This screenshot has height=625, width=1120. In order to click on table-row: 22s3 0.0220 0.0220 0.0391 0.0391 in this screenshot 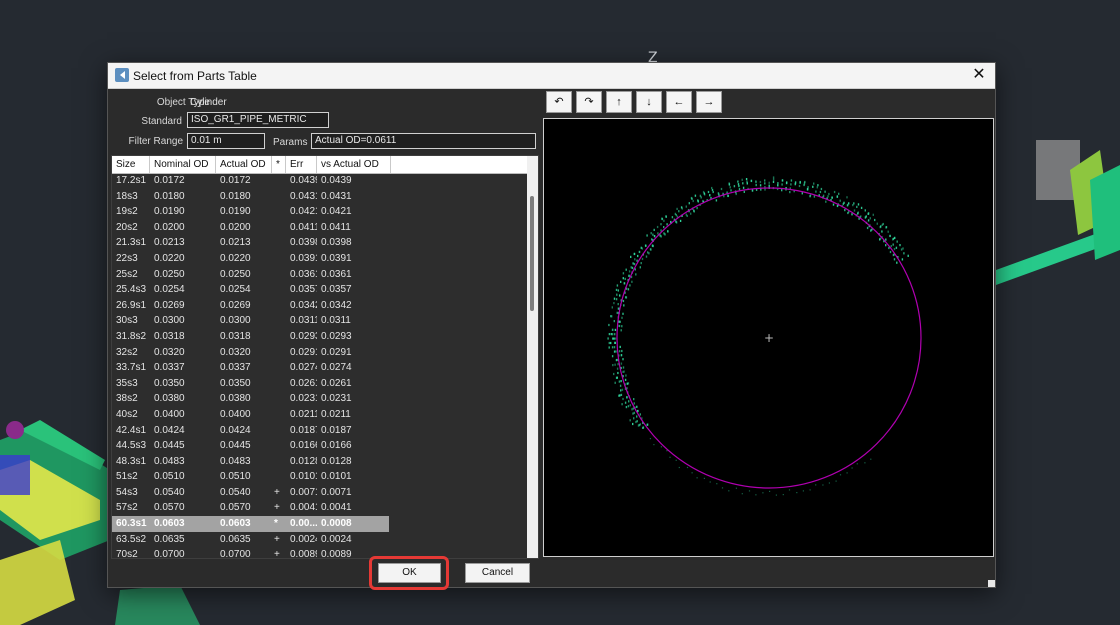, I will do `click(319, 259)`.